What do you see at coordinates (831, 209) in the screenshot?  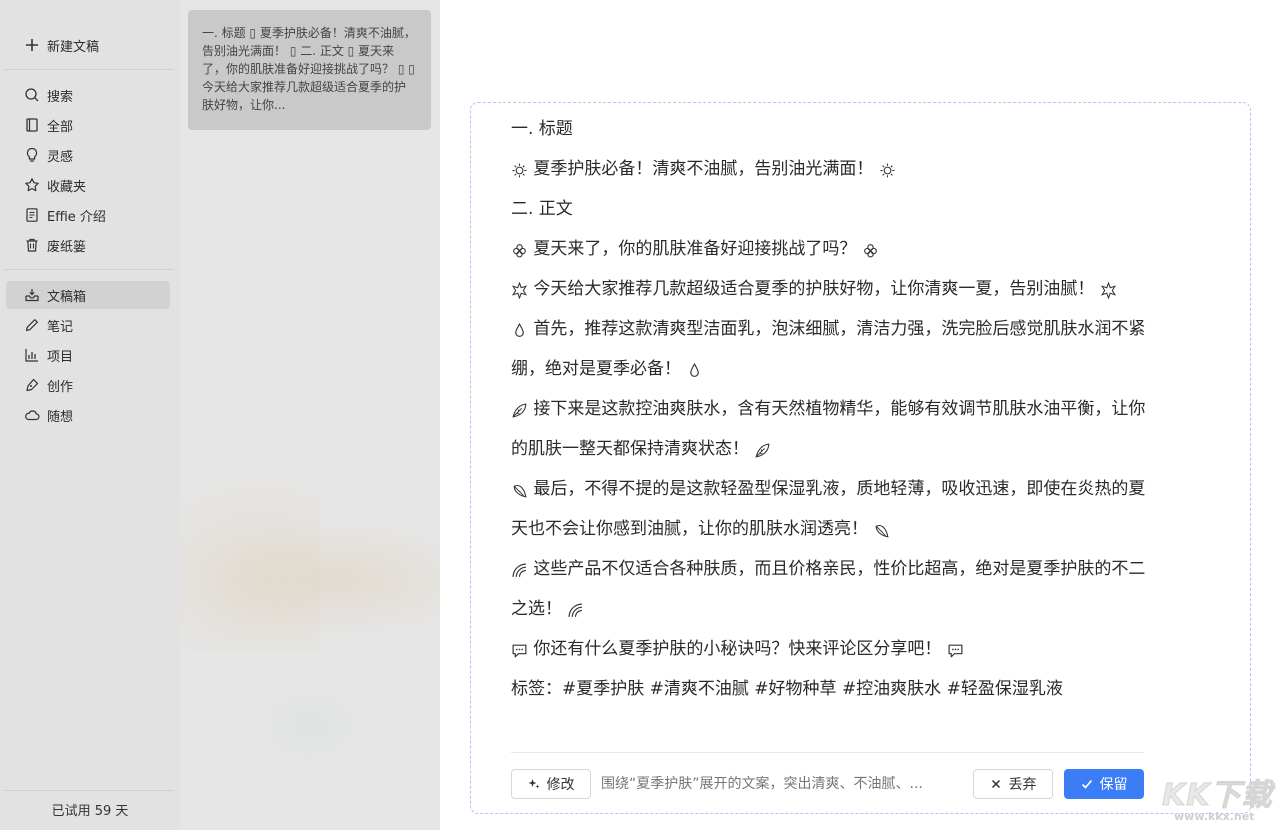 I see `heading-body-section: 二. 正文` at bounding box center [831, 209].